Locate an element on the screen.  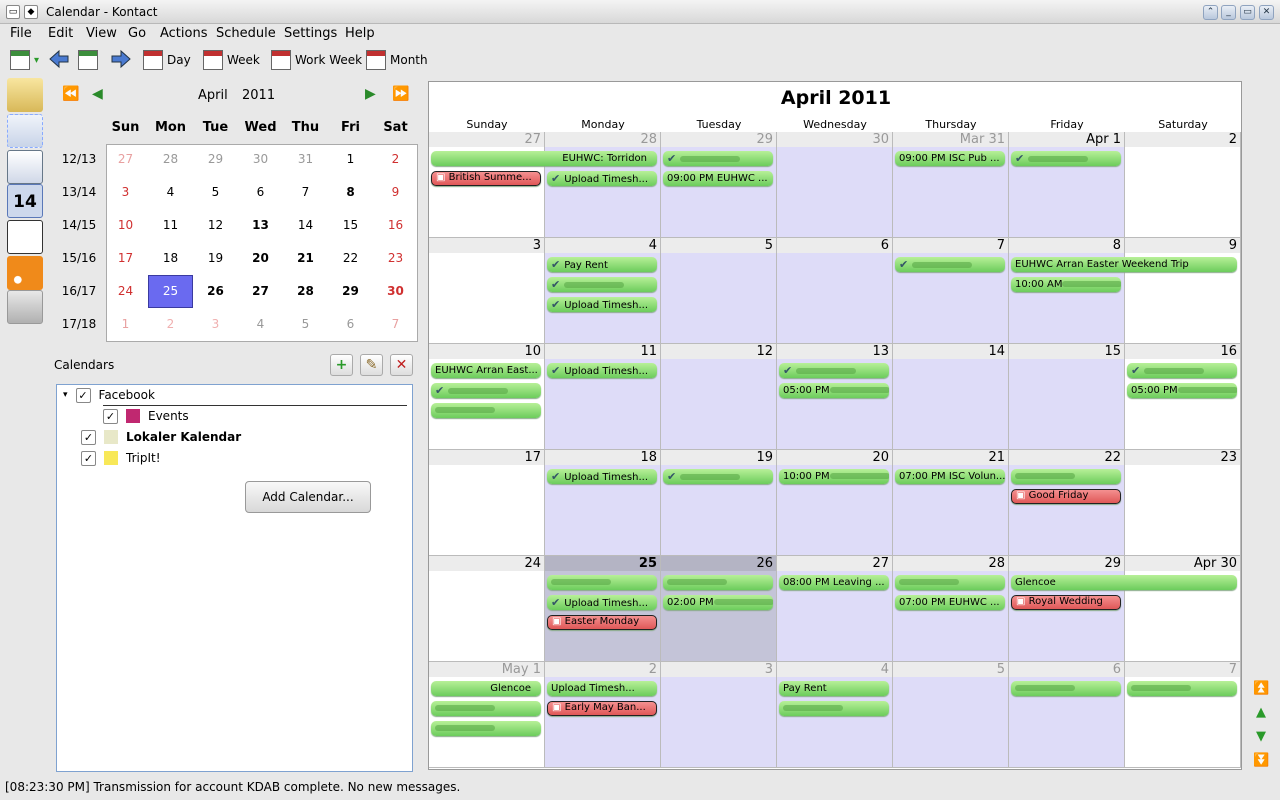
day-cell: 23 is located at coordinates (1183, 503).